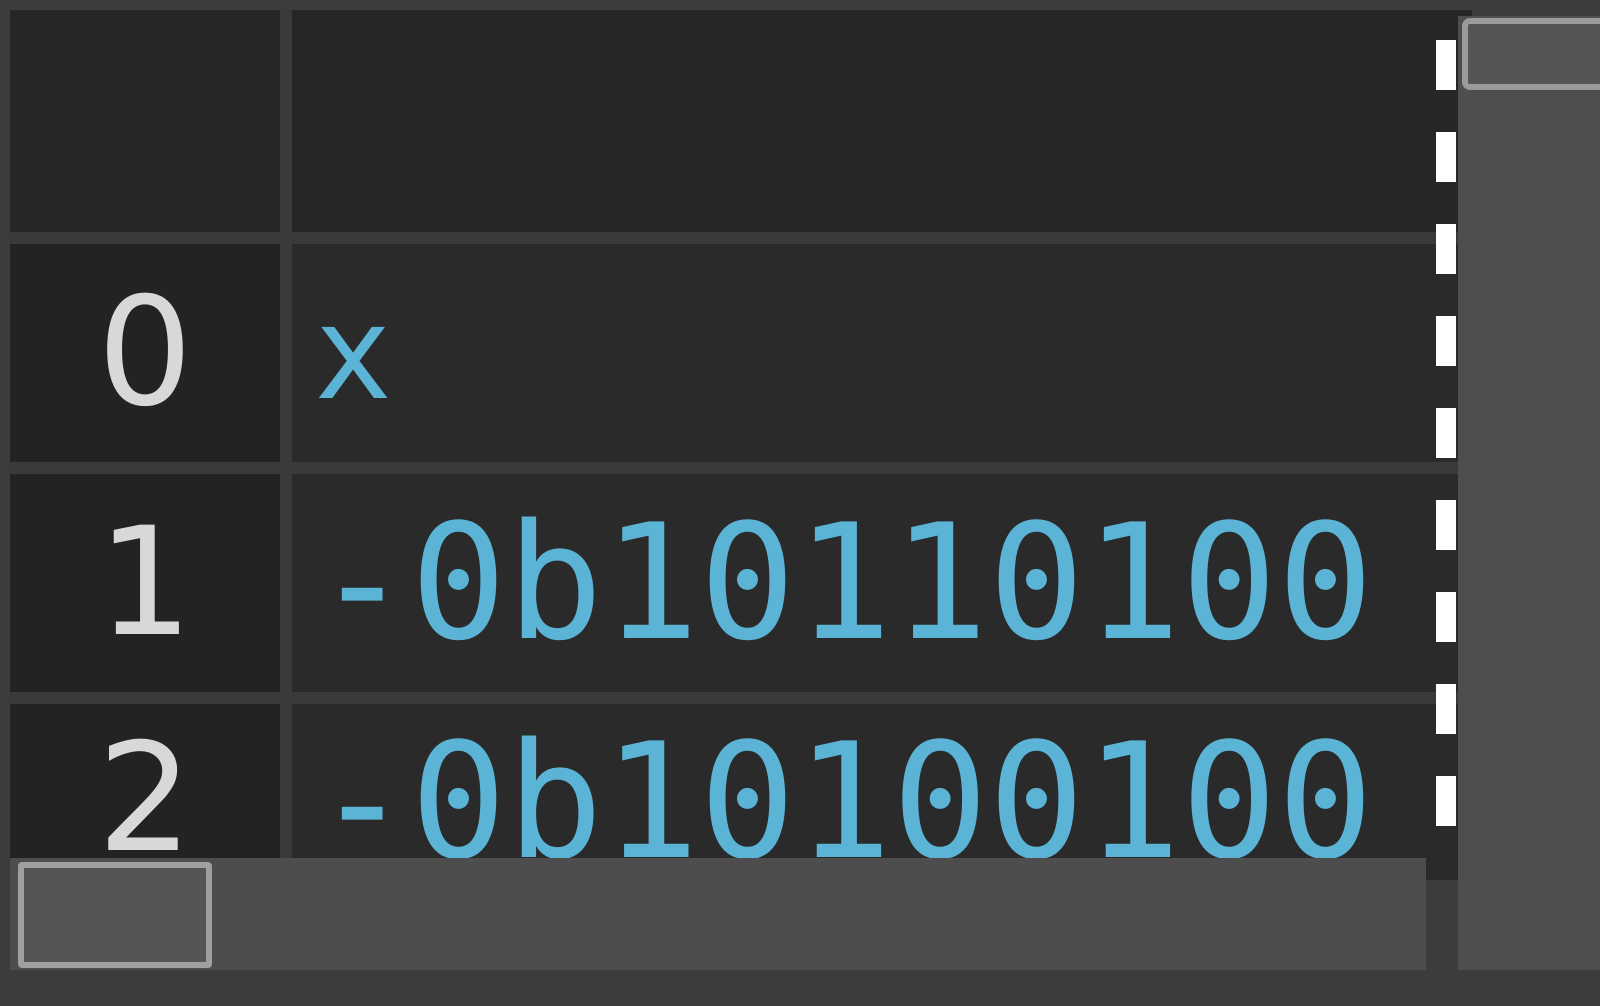 This screenshot has height=1006, width=1600. What do you see at coordinates (1531, 54) in the screenshot?
I see `vertical-scrollbar-thumb` at bounding box center [1531, 54].